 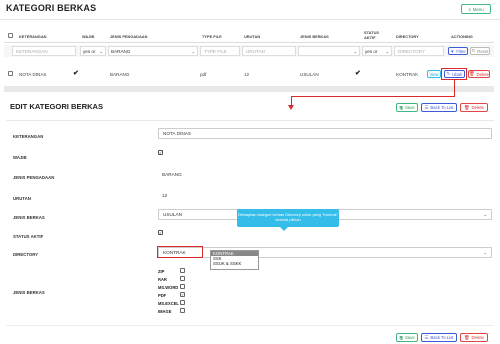 What do you see at coordinates (10, 35) in the screenshot?
I see `select-all-checkbox` at bounding box center [10, 35].